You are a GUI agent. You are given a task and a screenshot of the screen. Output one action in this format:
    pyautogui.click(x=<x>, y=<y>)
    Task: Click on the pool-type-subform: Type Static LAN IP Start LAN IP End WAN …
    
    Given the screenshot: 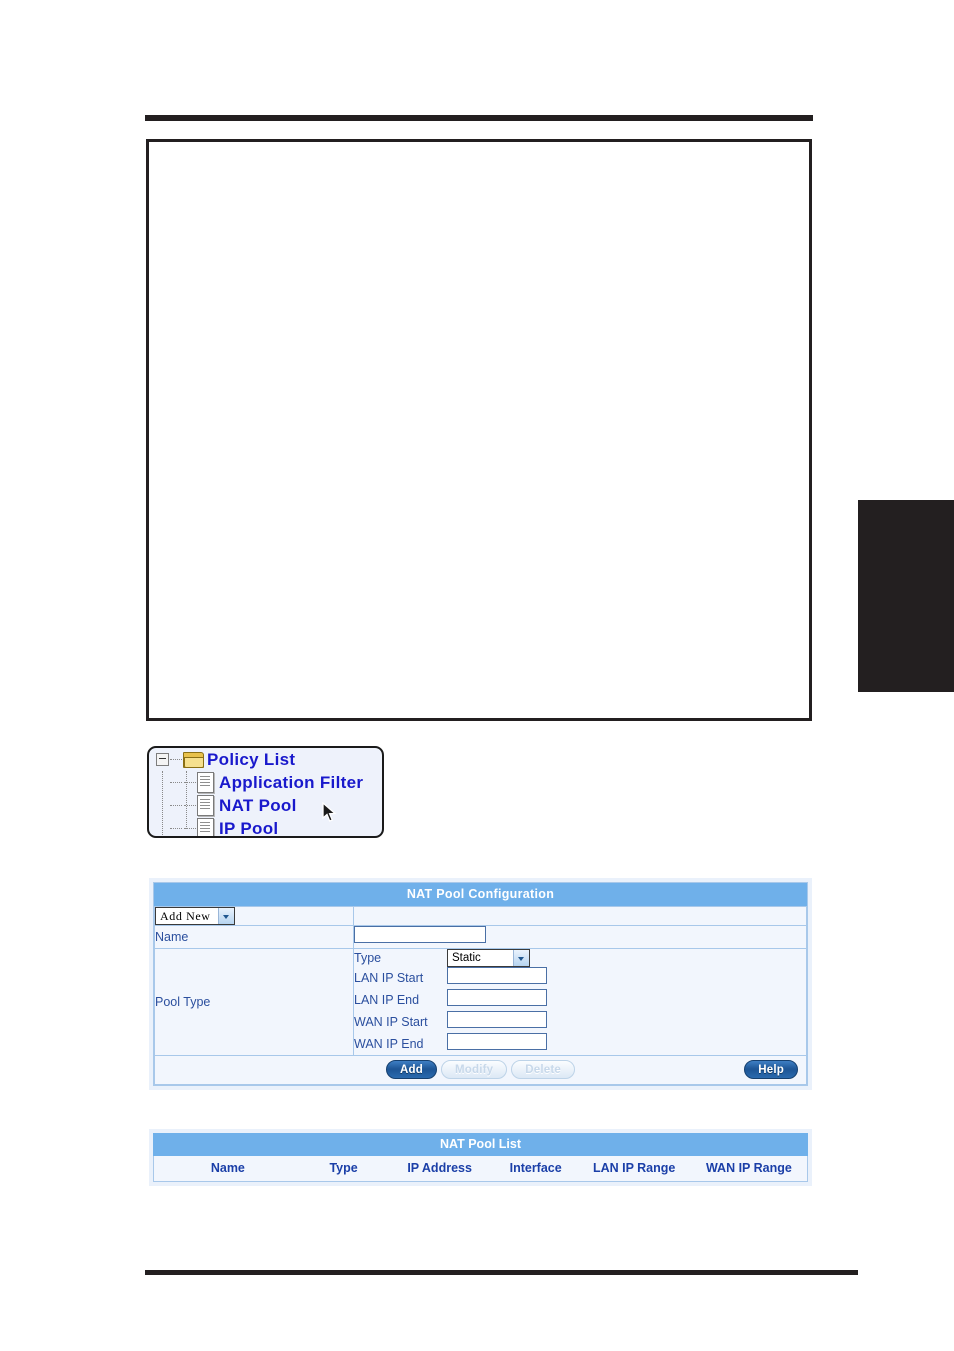 What is the action you would take?
    pyautogui.click(x=580, y=1002)
    